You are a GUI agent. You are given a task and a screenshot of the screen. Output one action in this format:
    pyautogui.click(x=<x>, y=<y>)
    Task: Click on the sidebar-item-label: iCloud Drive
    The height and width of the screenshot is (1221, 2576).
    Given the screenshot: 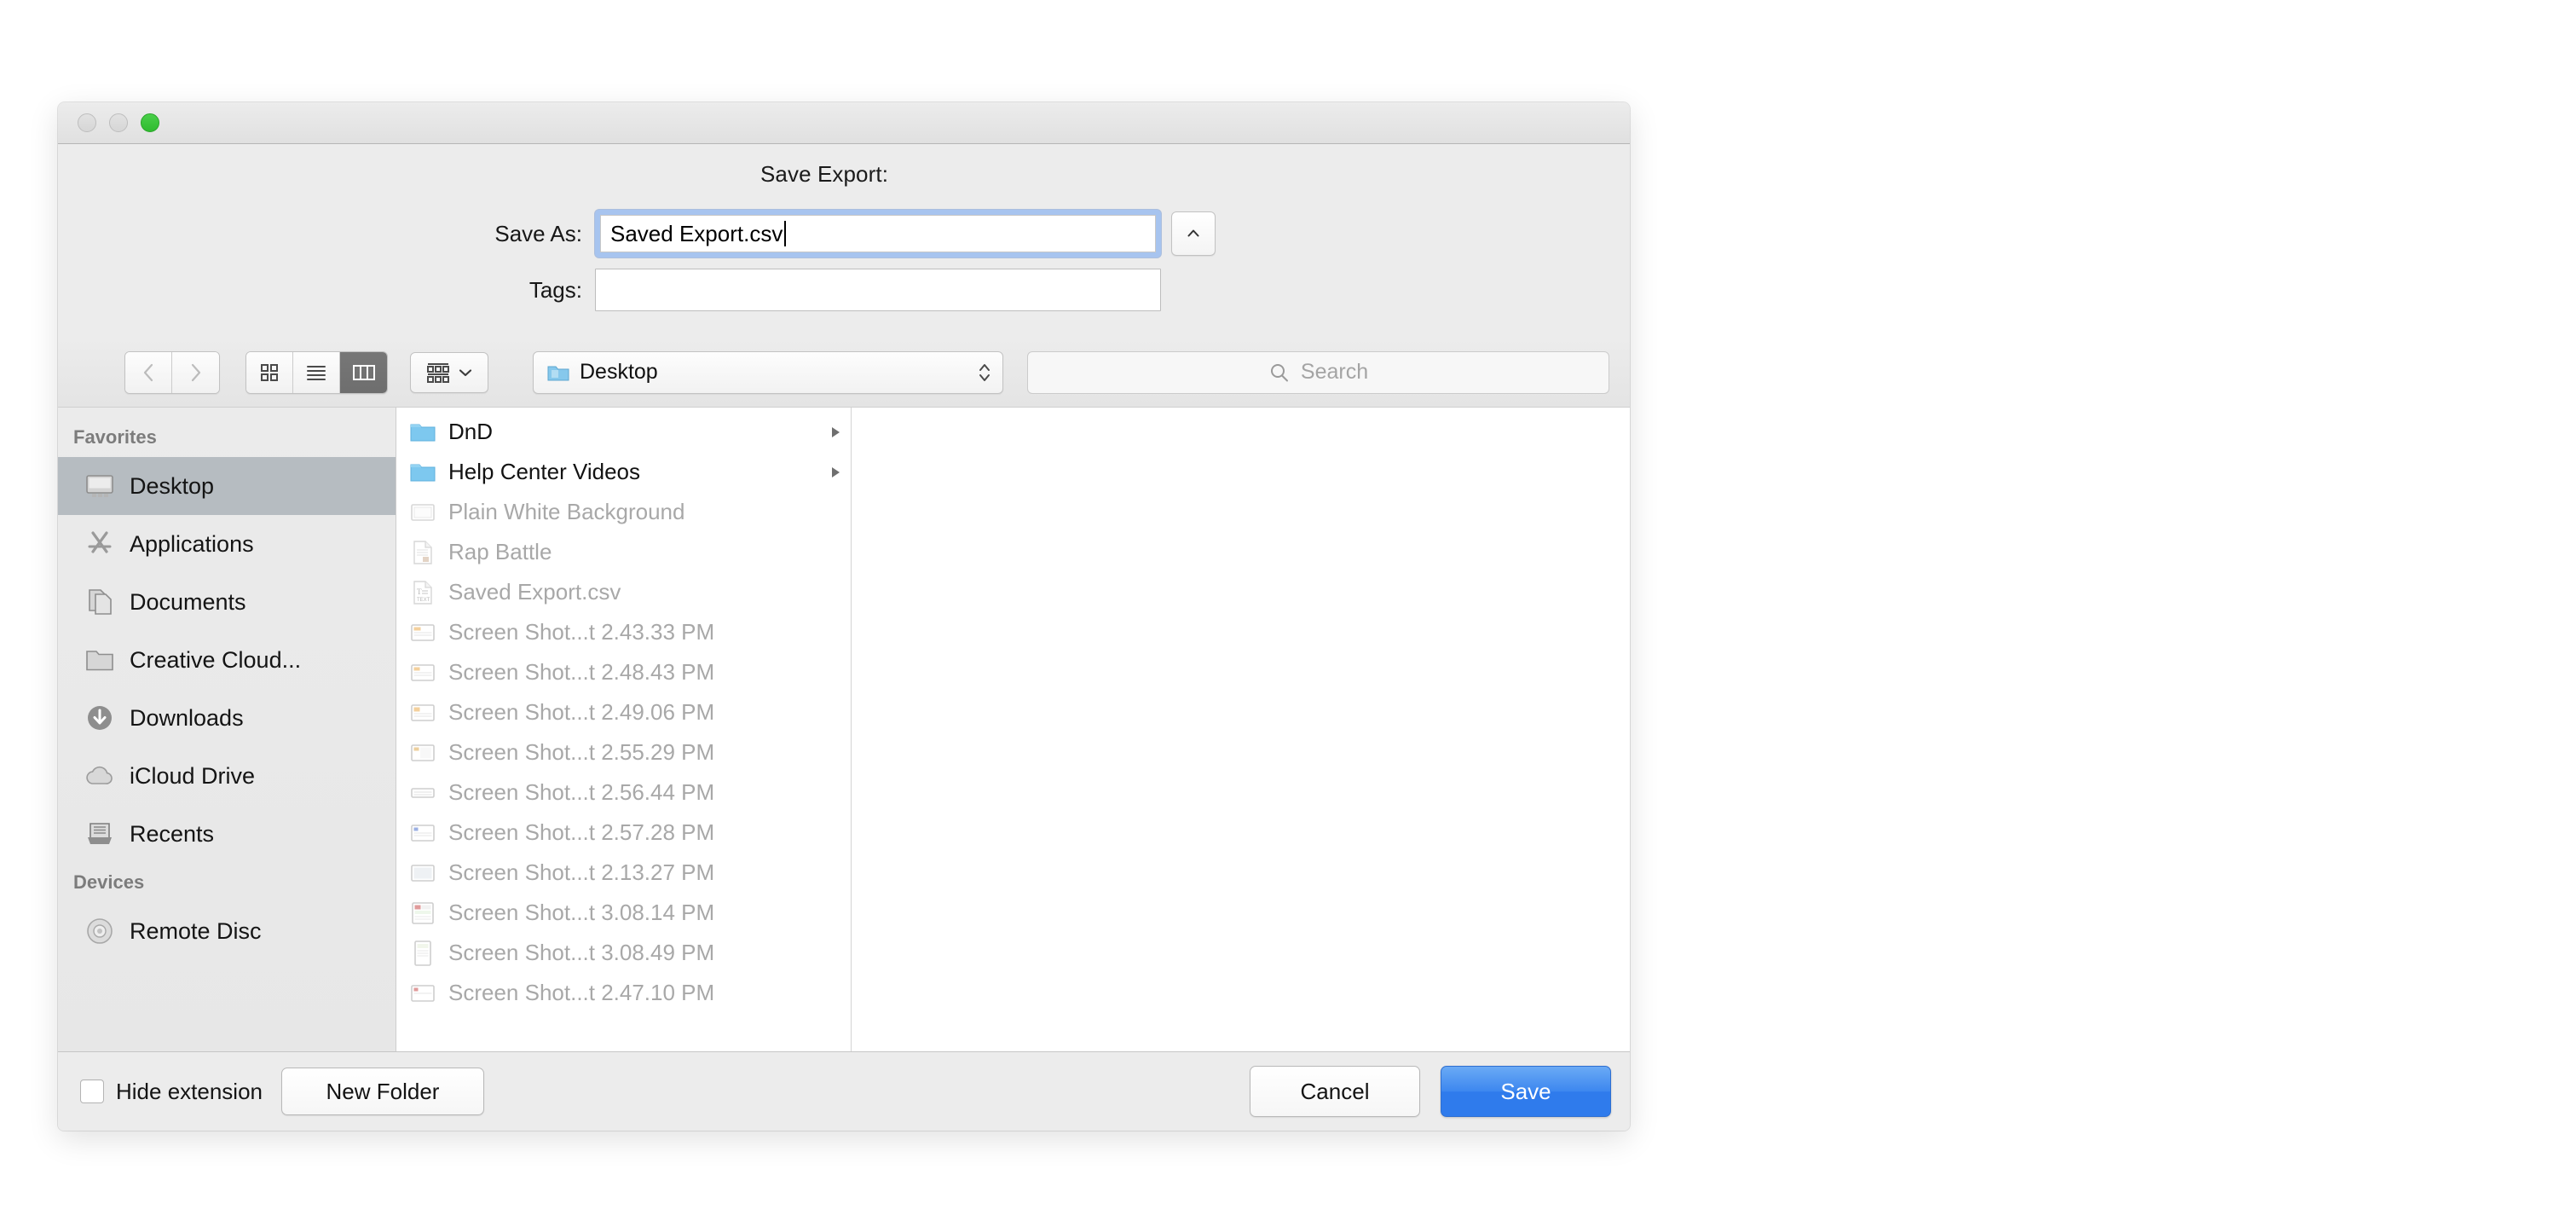 What is the action you would take?
    pyautogui.click(x=193, y=775)
    